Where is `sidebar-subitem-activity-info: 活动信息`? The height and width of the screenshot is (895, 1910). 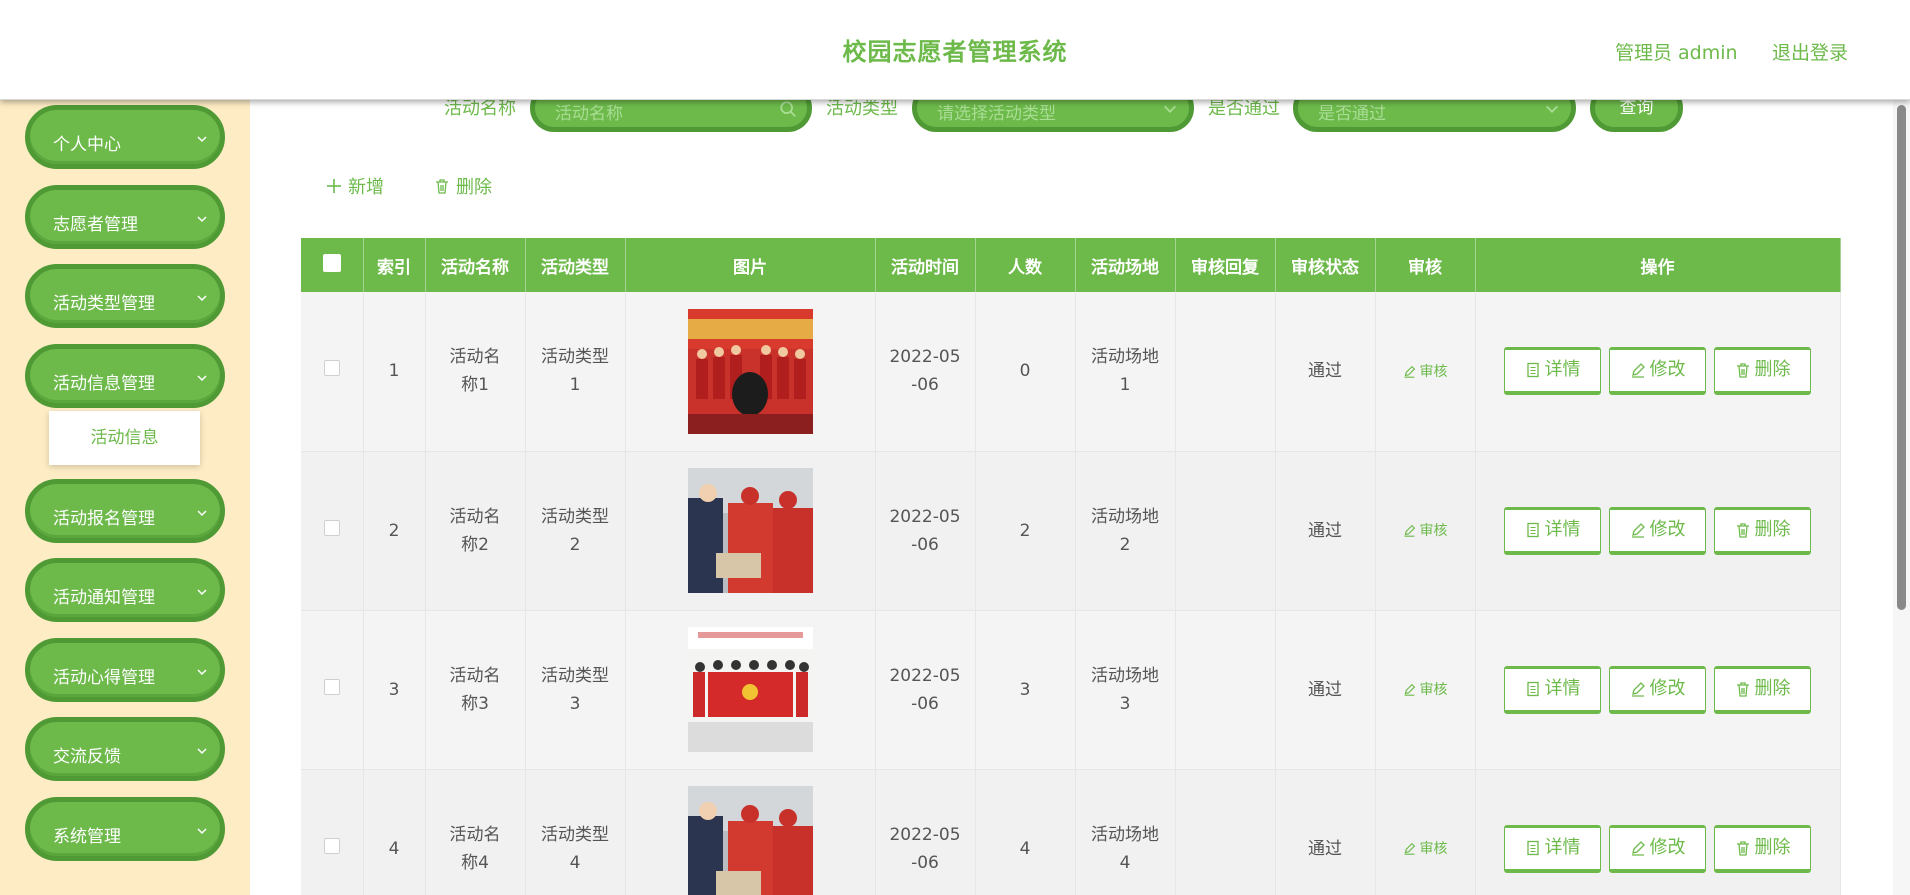 sidebar-subitem-activity-info: 活动信息 is located at coordinates (124, 438).